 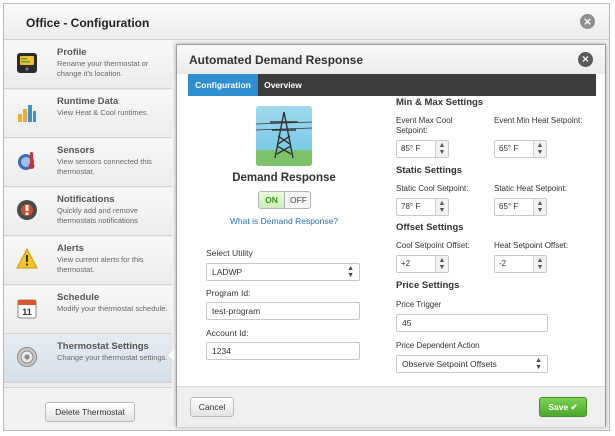 What do you see at coordinates (283, 351) in the screenshot?
I see `account-id-input: 1234` at bounding box center [283, 351].